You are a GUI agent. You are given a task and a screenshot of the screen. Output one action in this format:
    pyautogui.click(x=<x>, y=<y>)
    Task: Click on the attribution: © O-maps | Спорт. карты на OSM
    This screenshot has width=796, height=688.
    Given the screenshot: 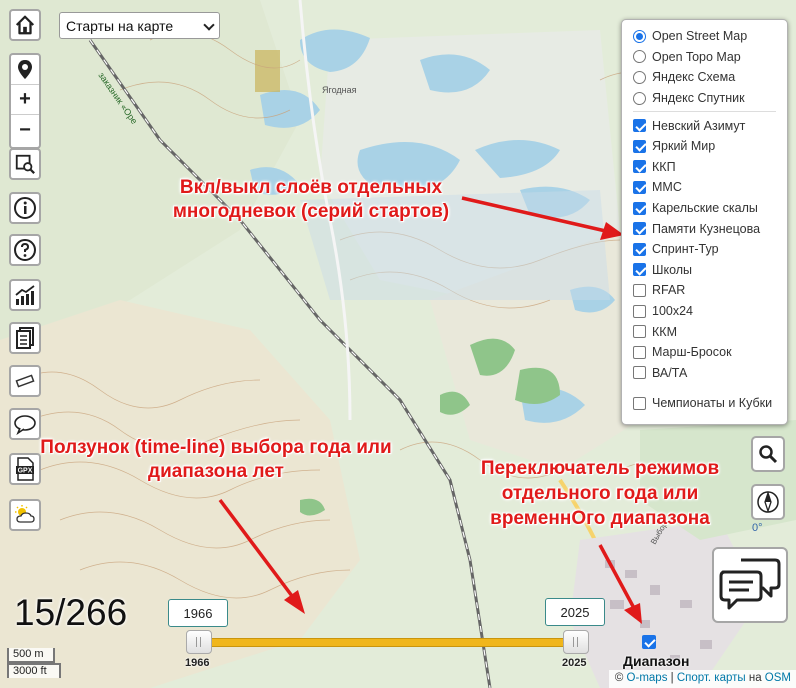 What is the action you would take?
    pyautogui.click(x=702, y=679)
    